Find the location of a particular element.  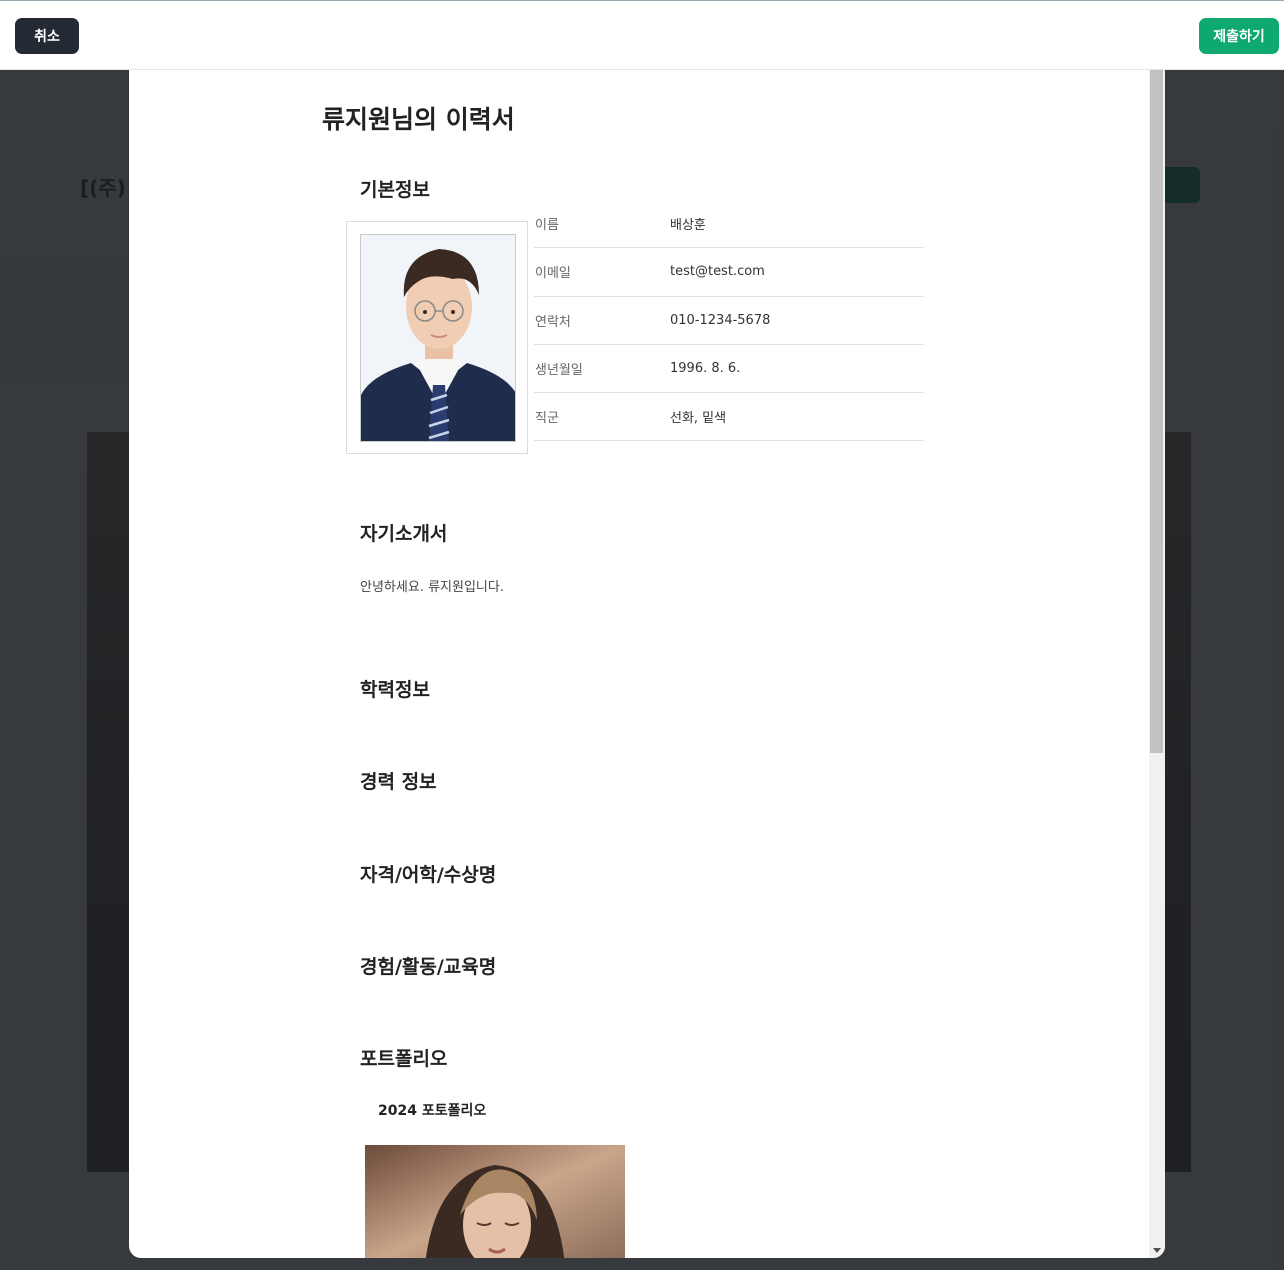

education-heading: 학력정보 is located at coordinates (395, 690).